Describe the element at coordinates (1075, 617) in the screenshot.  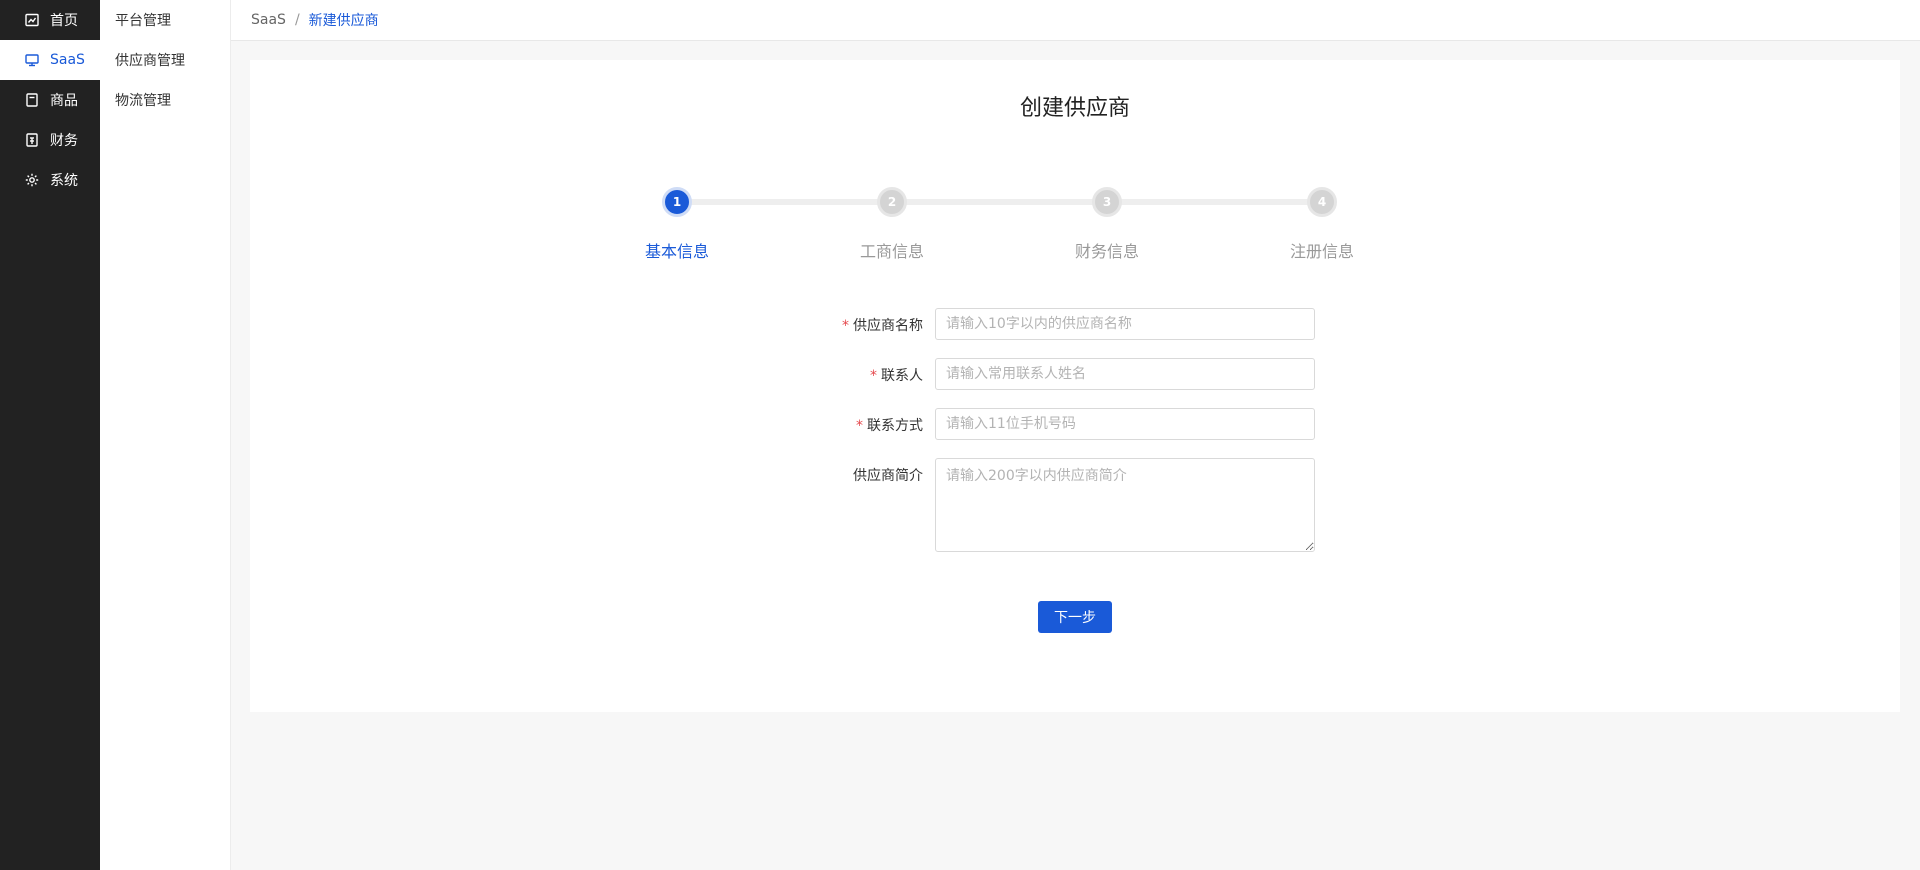
I see `next-step-button: 下一步` at that location.